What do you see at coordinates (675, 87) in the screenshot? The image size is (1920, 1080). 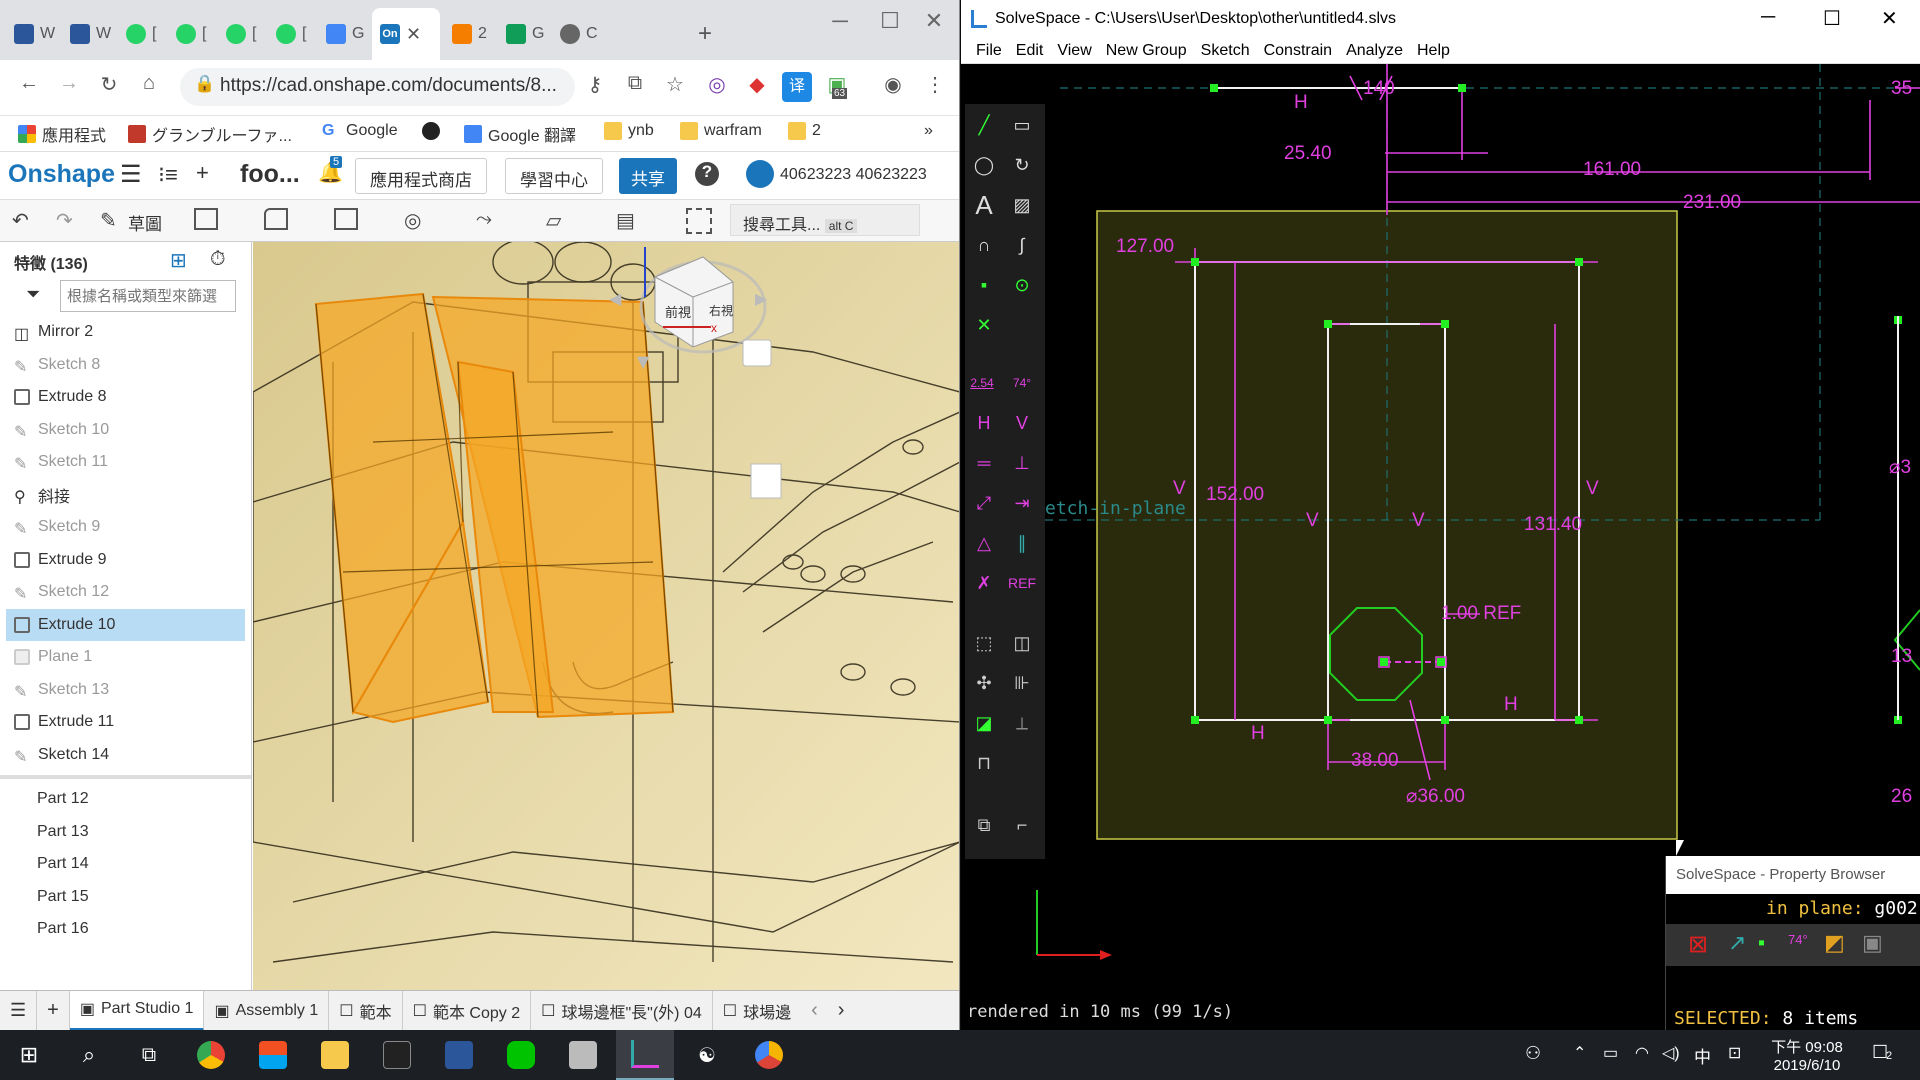 I see `star-icon: ☆` at bounding box center [675, 87].